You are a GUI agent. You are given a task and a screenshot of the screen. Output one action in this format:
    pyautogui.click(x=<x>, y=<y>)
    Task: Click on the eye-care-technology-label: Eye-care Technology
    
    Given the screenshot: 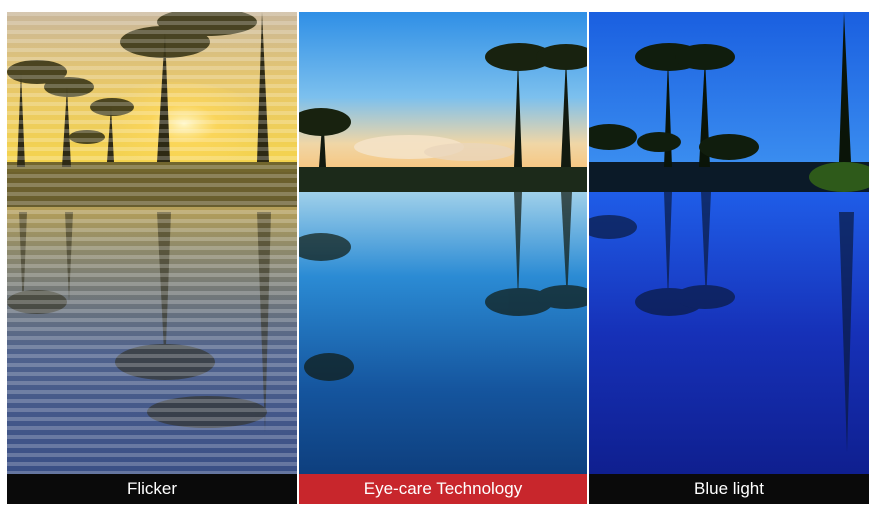 What is the action you would take?
    pyautogui.click(x=443, y=489)
    